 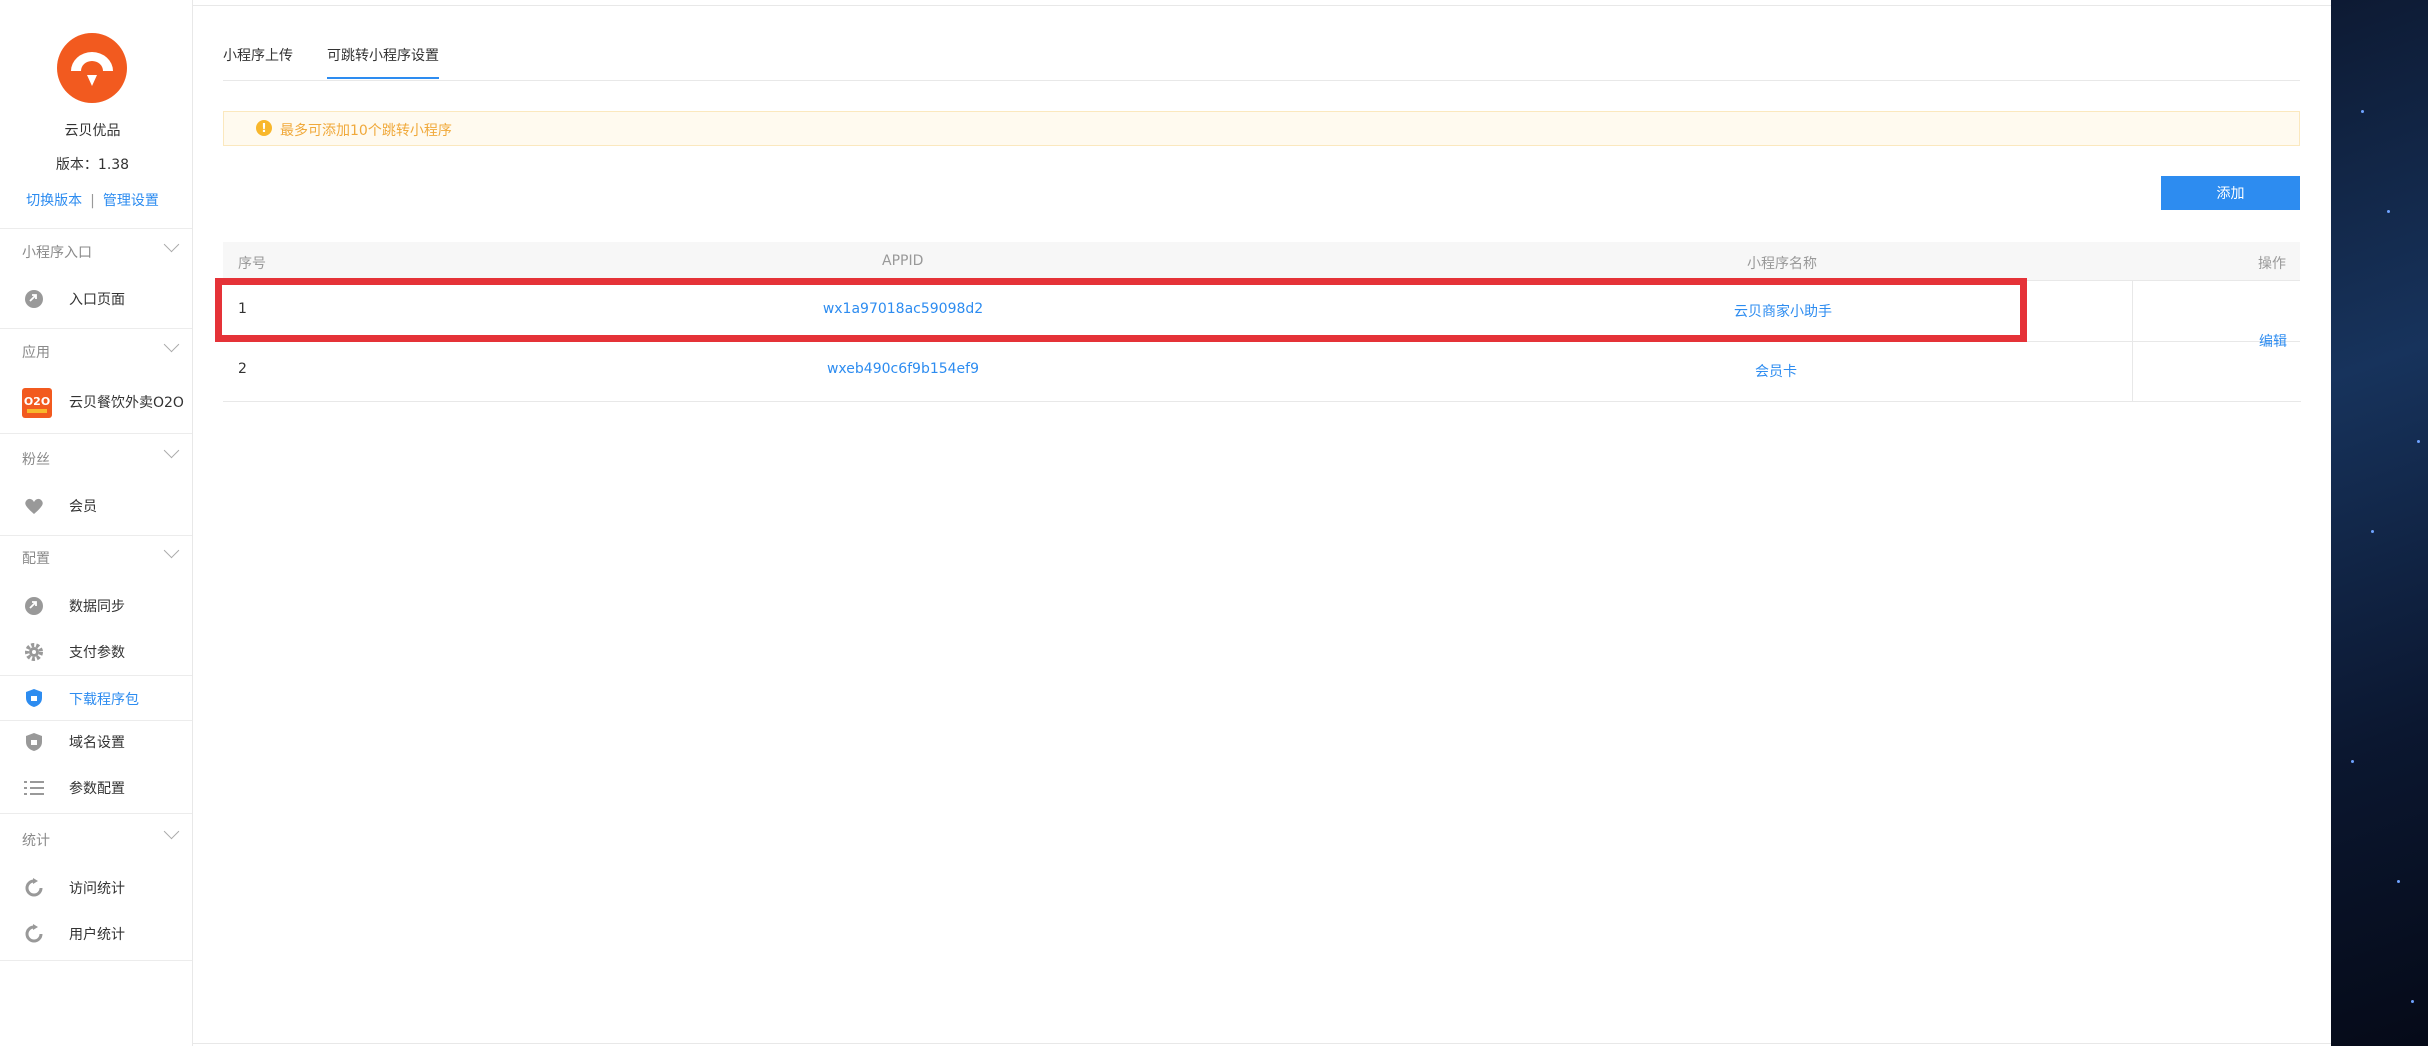 I want to click on section-title-fans: 粉丝, so click(x=36, y=459).